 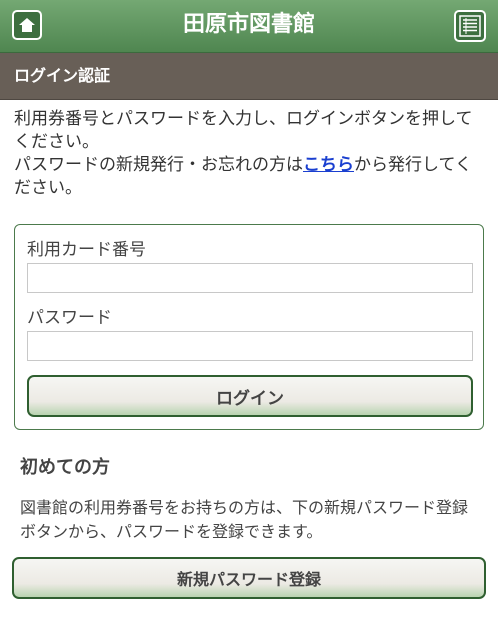 I want to click on list-menu-icon, so click(x=470, y=26).